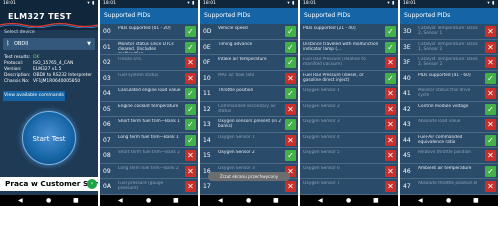 Image resolution: width=500 pixels, height=240 pixels. I want to click on pid-row: 17 ✕, so click(249, 187).